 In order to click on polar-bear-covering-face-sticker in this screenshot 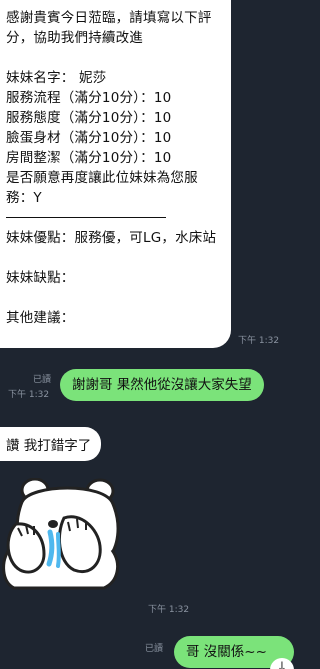, I will do `click(61, 533)`.